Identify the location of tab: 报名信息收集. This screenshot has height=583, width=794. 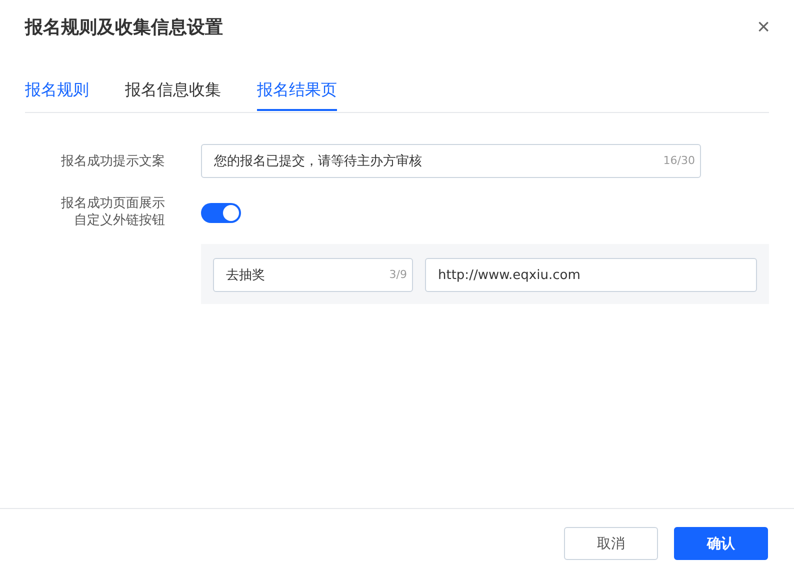
(173, 90).